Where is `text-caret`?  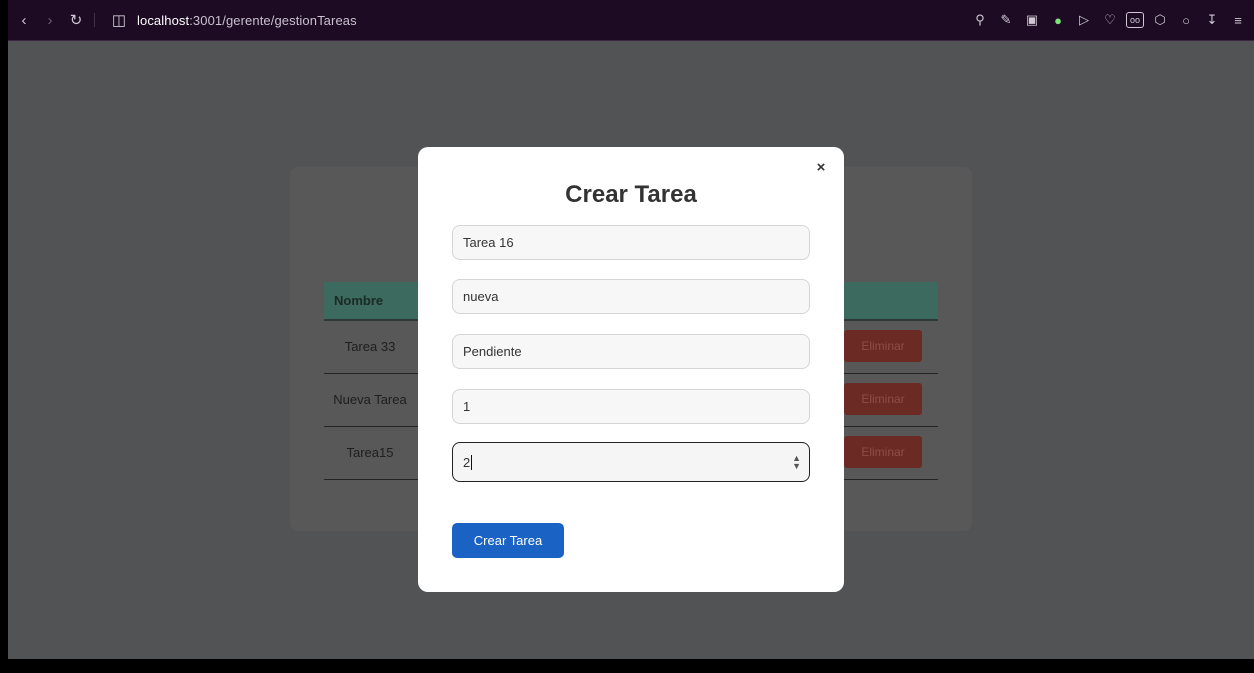 text-caret is located at coordinates (472, 462).